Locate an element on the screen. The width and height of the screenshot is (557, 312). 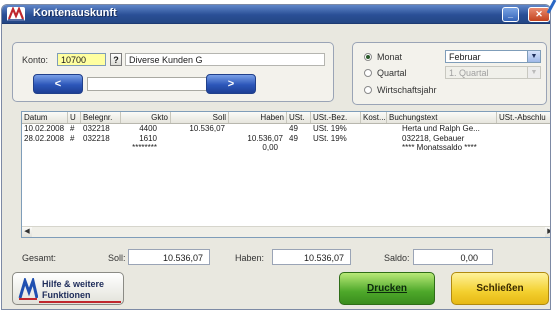
horizontal-scrollbar: ◀ ▶ is located at coordinates (286, 231).